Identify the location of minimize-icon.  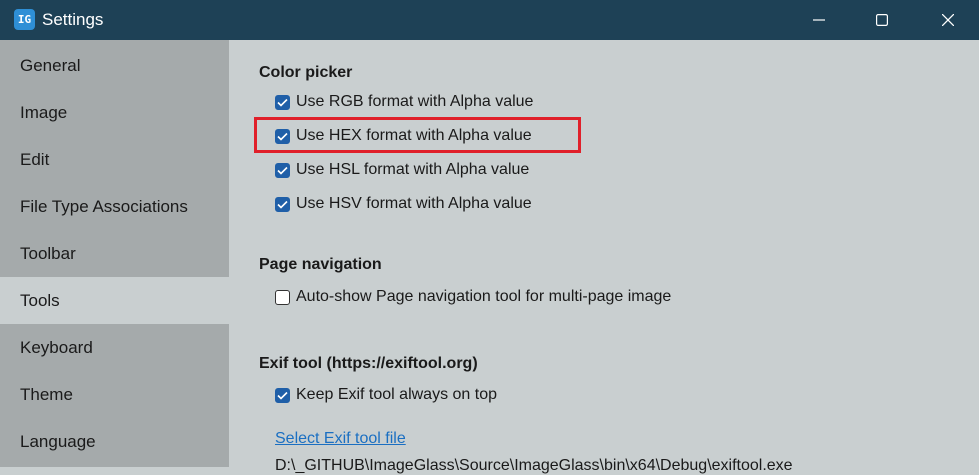
(819, 20).